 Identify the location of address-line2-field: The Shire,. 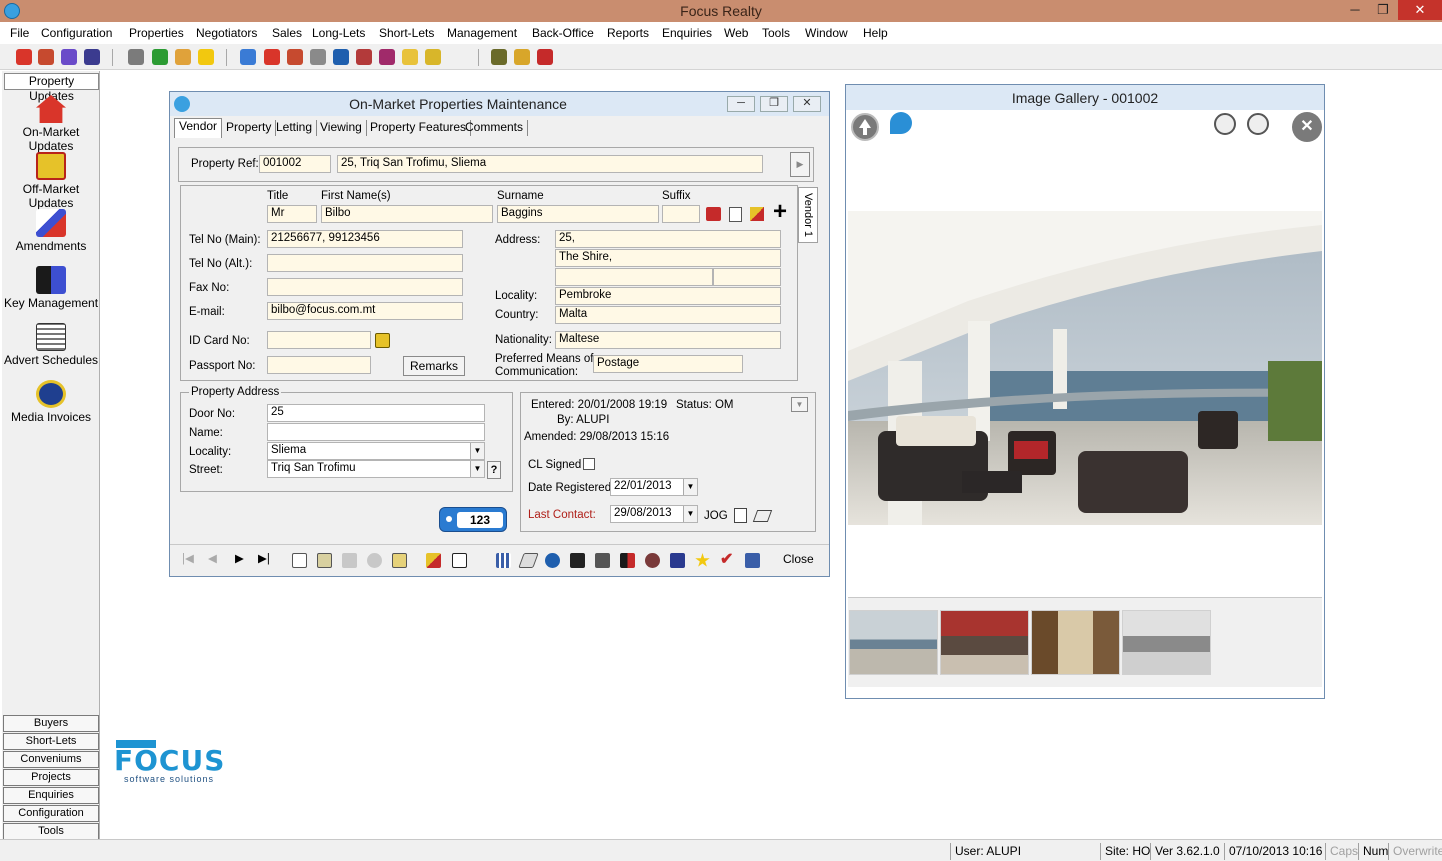
(668, 258).